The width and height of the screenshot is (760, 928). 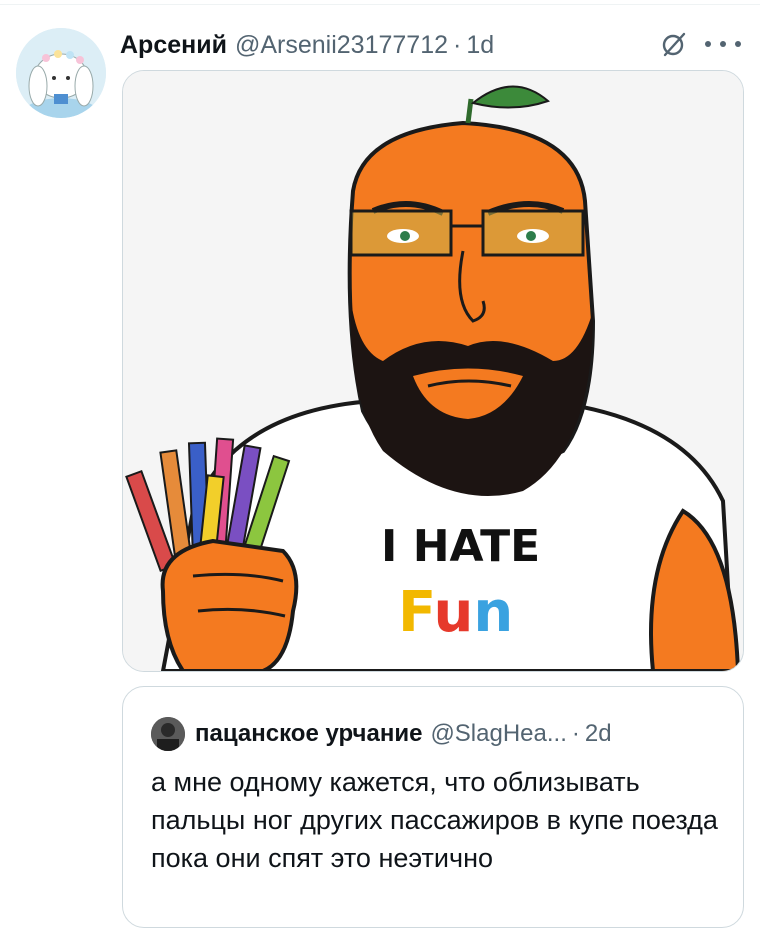 What do you see at coordinates (168, 734) in the screenshot?
I see `quoted-author-avatar` at bounding box center [168, 734].